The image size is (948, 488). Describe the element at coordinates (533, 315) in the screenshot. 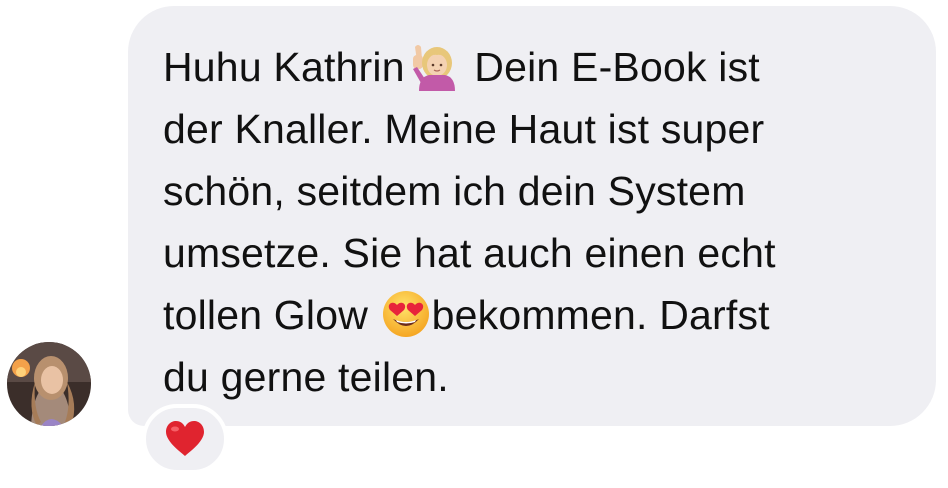

I see `message-line-5: tollen Glow bekommen. Darfst` at that location.